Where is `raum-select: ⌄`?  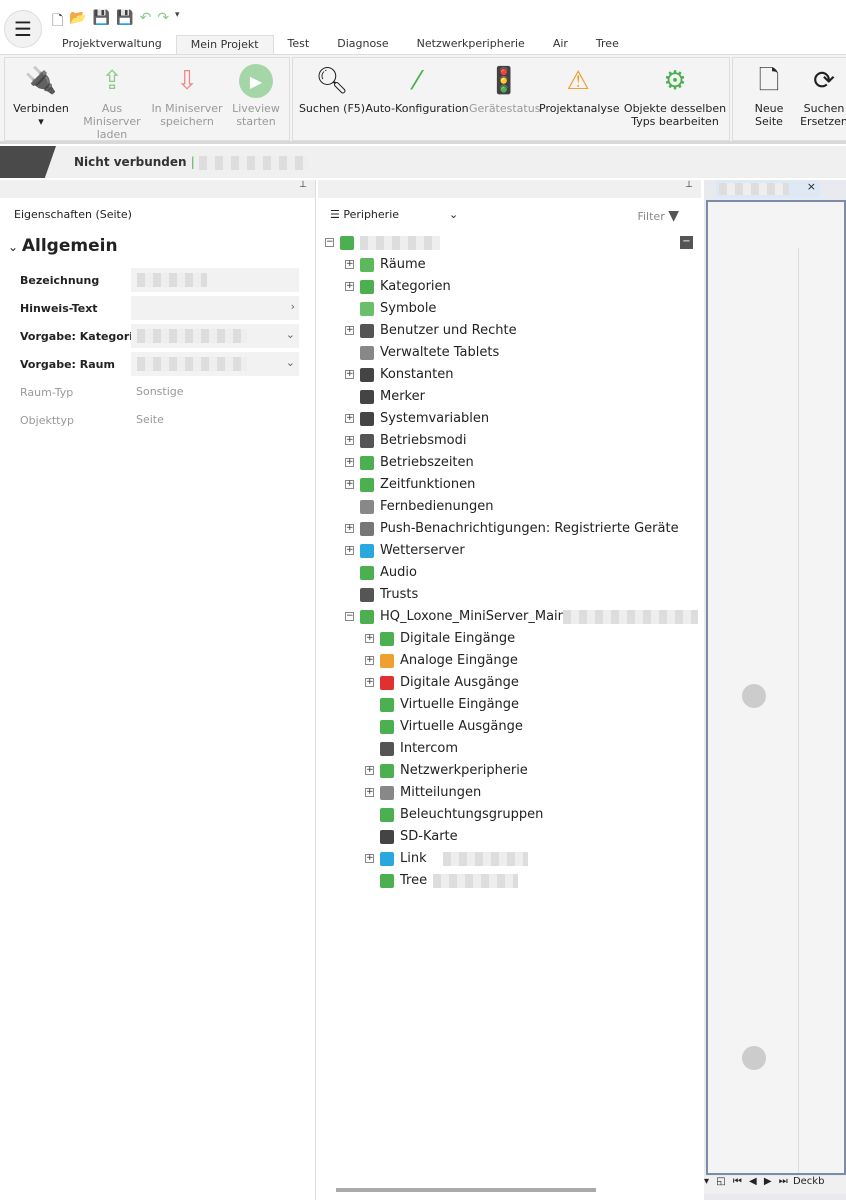 raum-select: ⌄ is located at coordinates (215, 364).